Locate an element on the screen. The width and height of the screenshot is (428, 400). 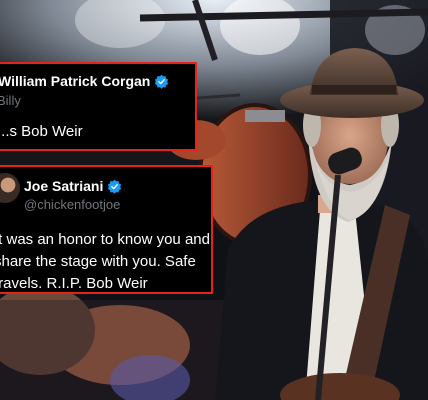
tweet-display-name: Joe Satriani is located at coordinates (63, 186).